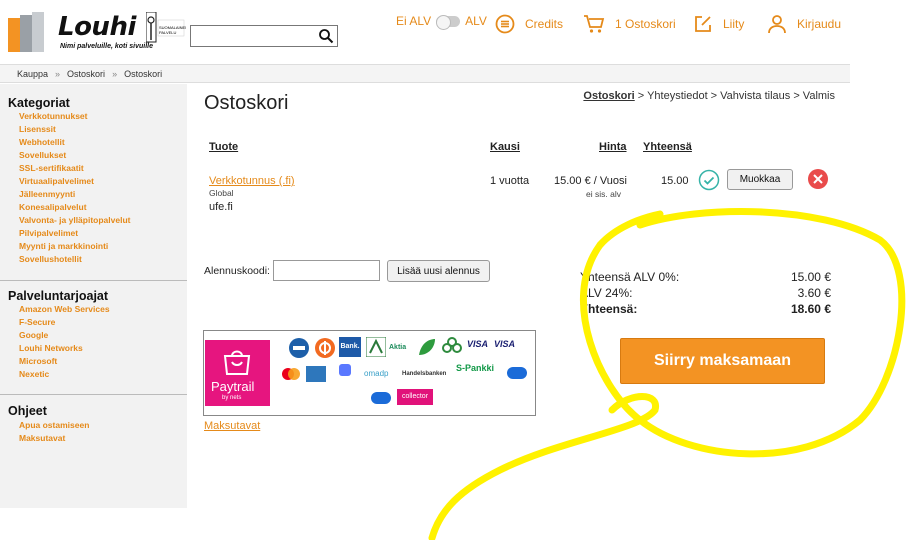 Image resolution: width=909 pixels, height=540 pixels. I want to click on join-label: Liity, so click(734, 24).